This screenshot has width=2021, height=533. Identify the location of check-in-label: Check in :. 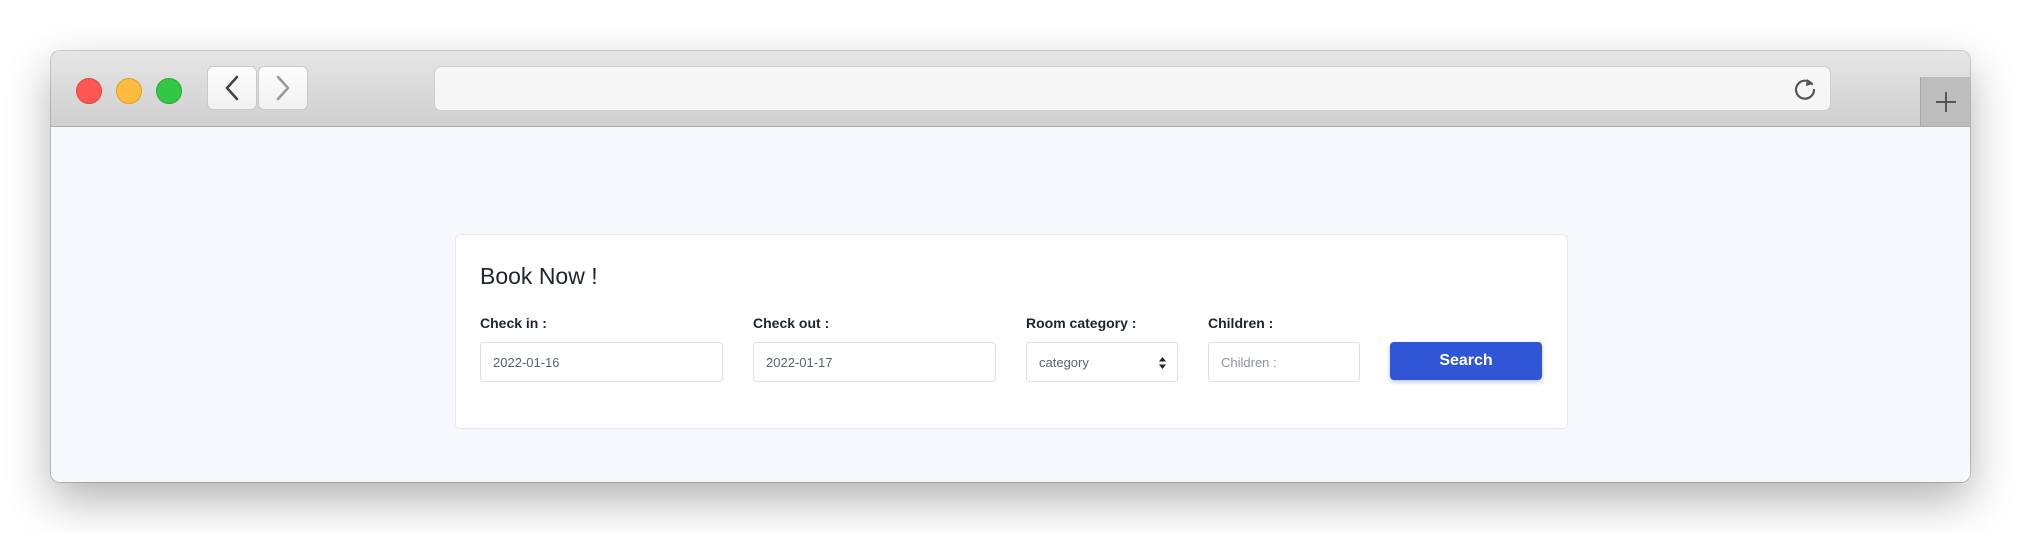
(513, 323).